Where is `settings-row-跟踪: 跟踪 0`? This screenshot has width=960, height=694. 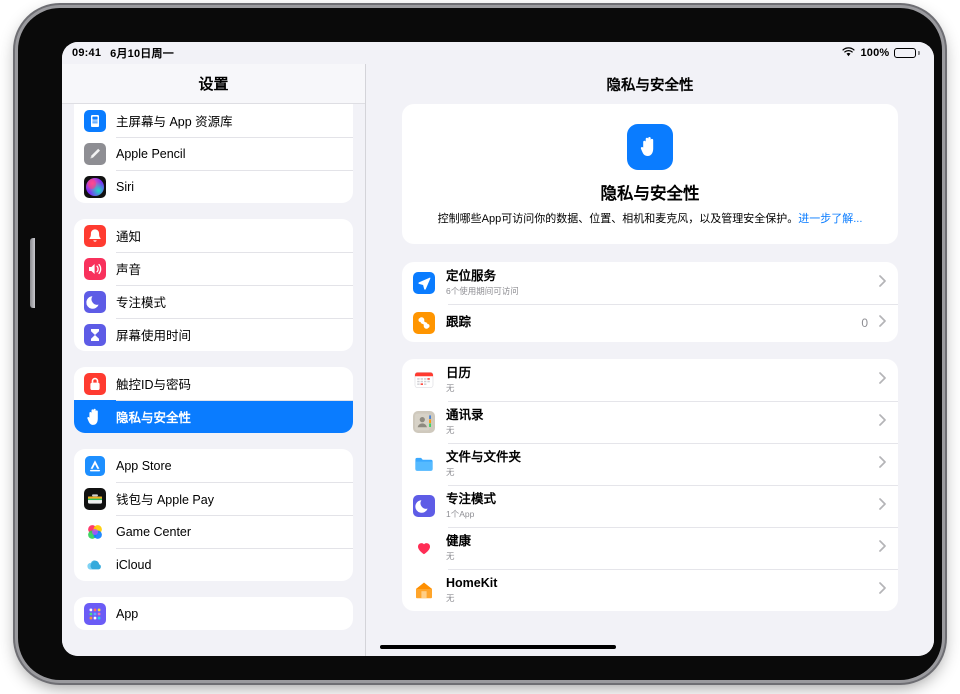
settings-row-跟踪: 跟踪 0 is located at coordinates (650, 322).